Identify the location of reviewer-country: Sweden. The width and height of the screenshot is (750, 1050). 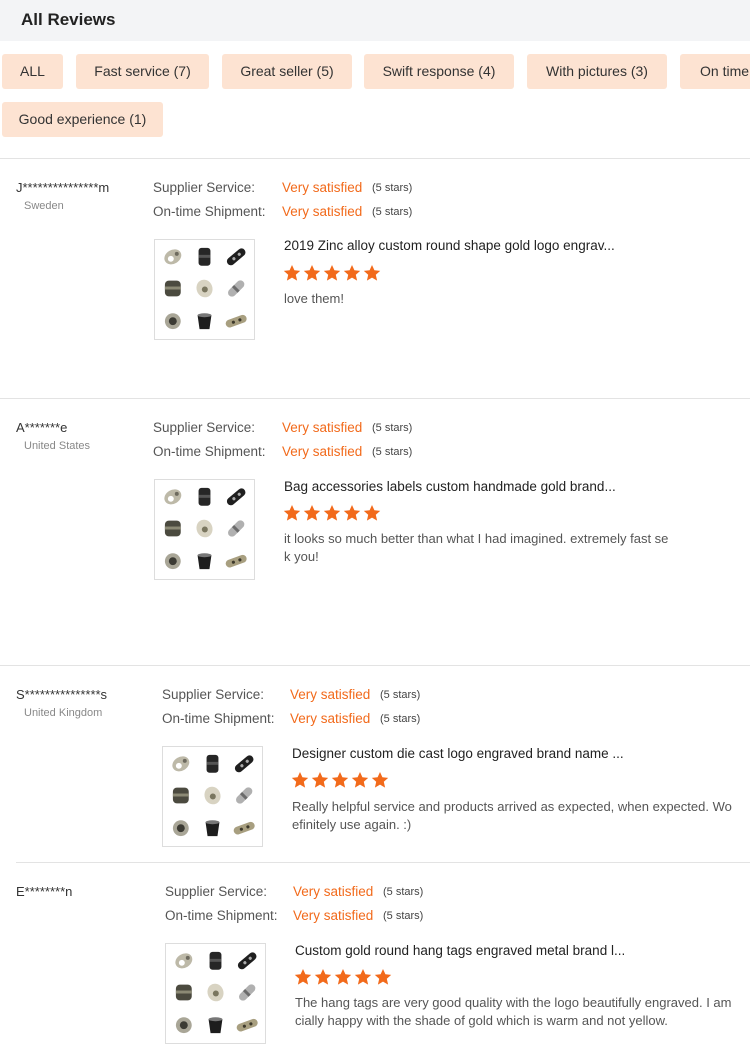
(44, 206).